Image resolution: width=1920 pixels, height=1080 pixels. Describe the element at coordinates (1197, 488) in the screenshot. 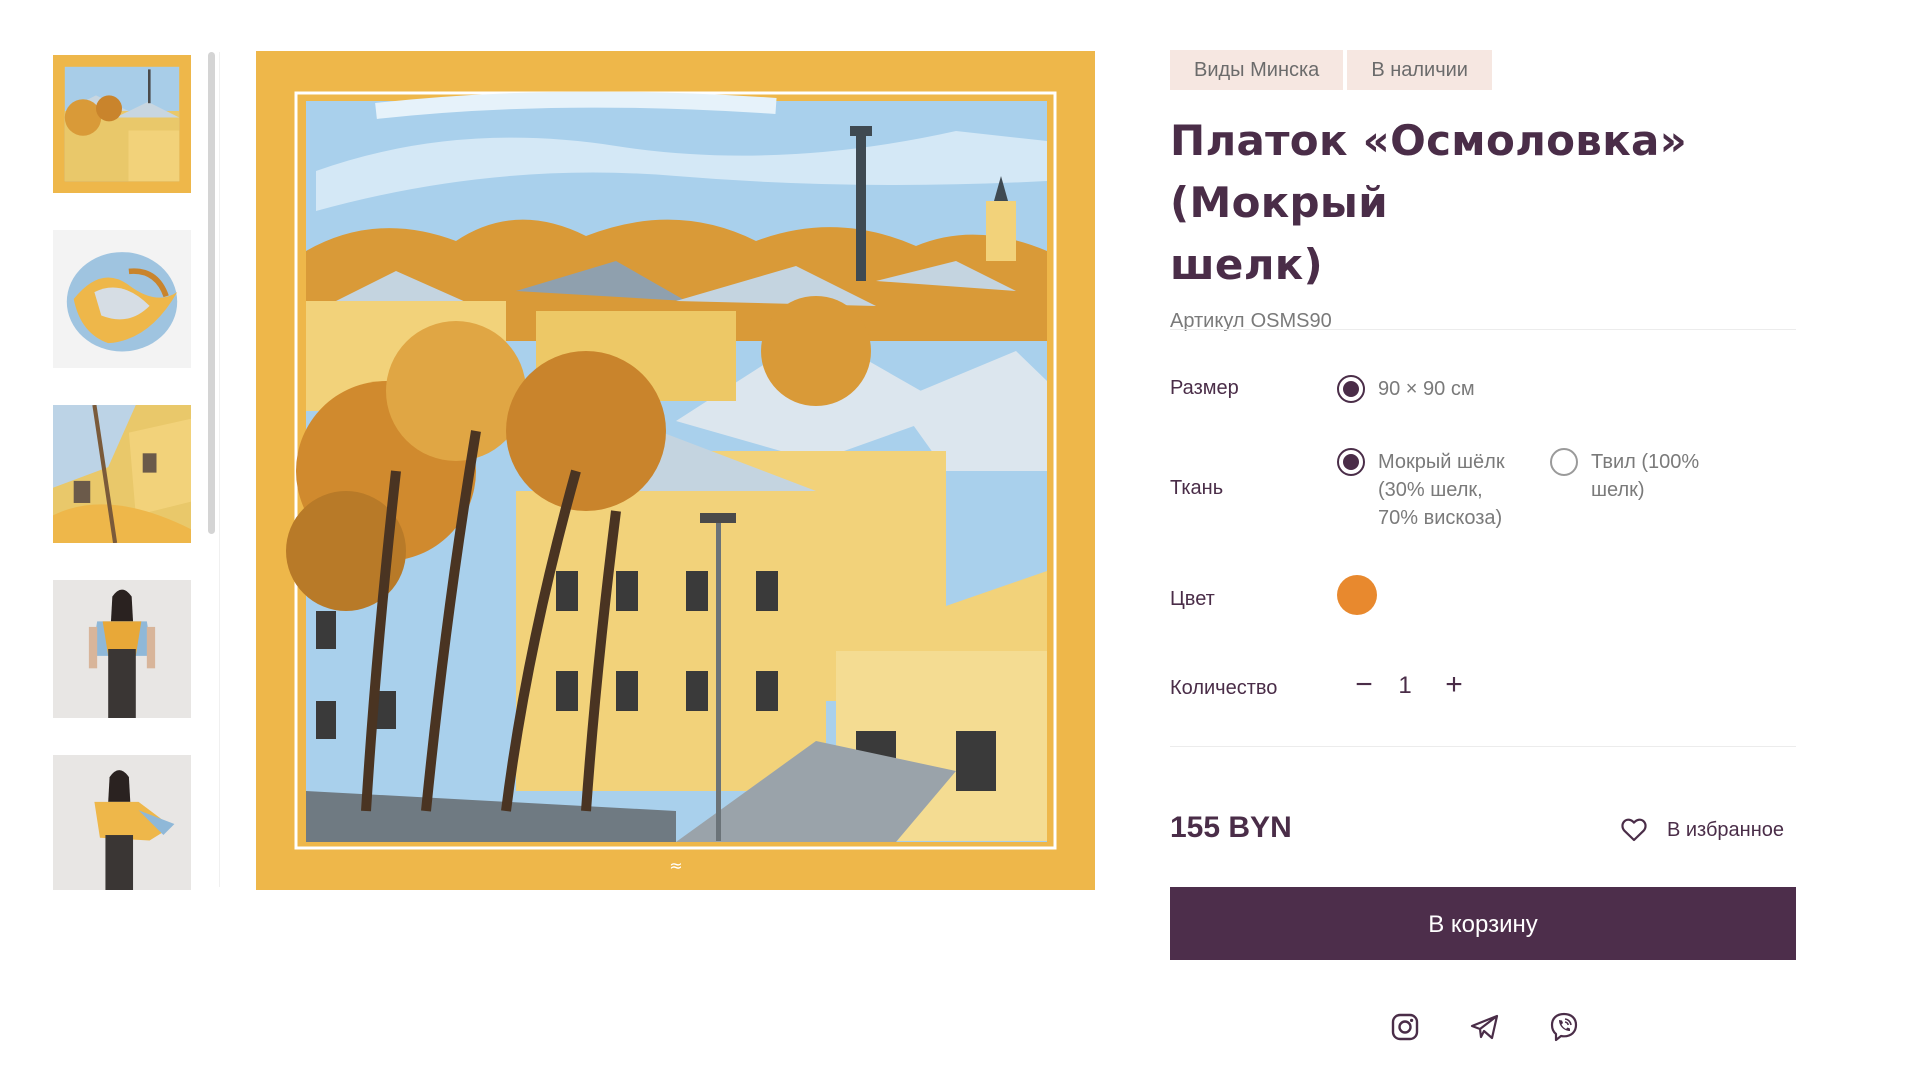

I see `fabric-label: Ткань` at that location.